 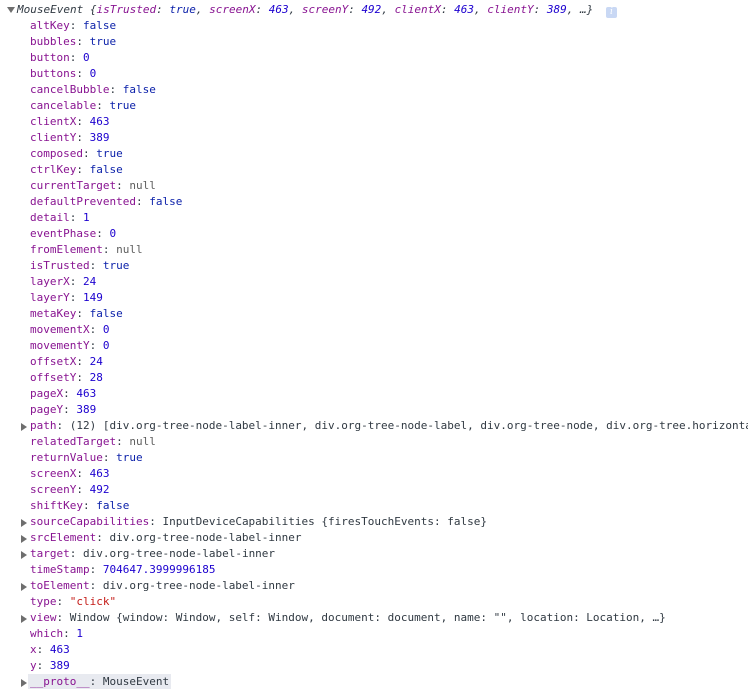 What do you see at coordinates (47, 633) in the screenshot?
I see `property-key: which` at bounding box center [47, 633].